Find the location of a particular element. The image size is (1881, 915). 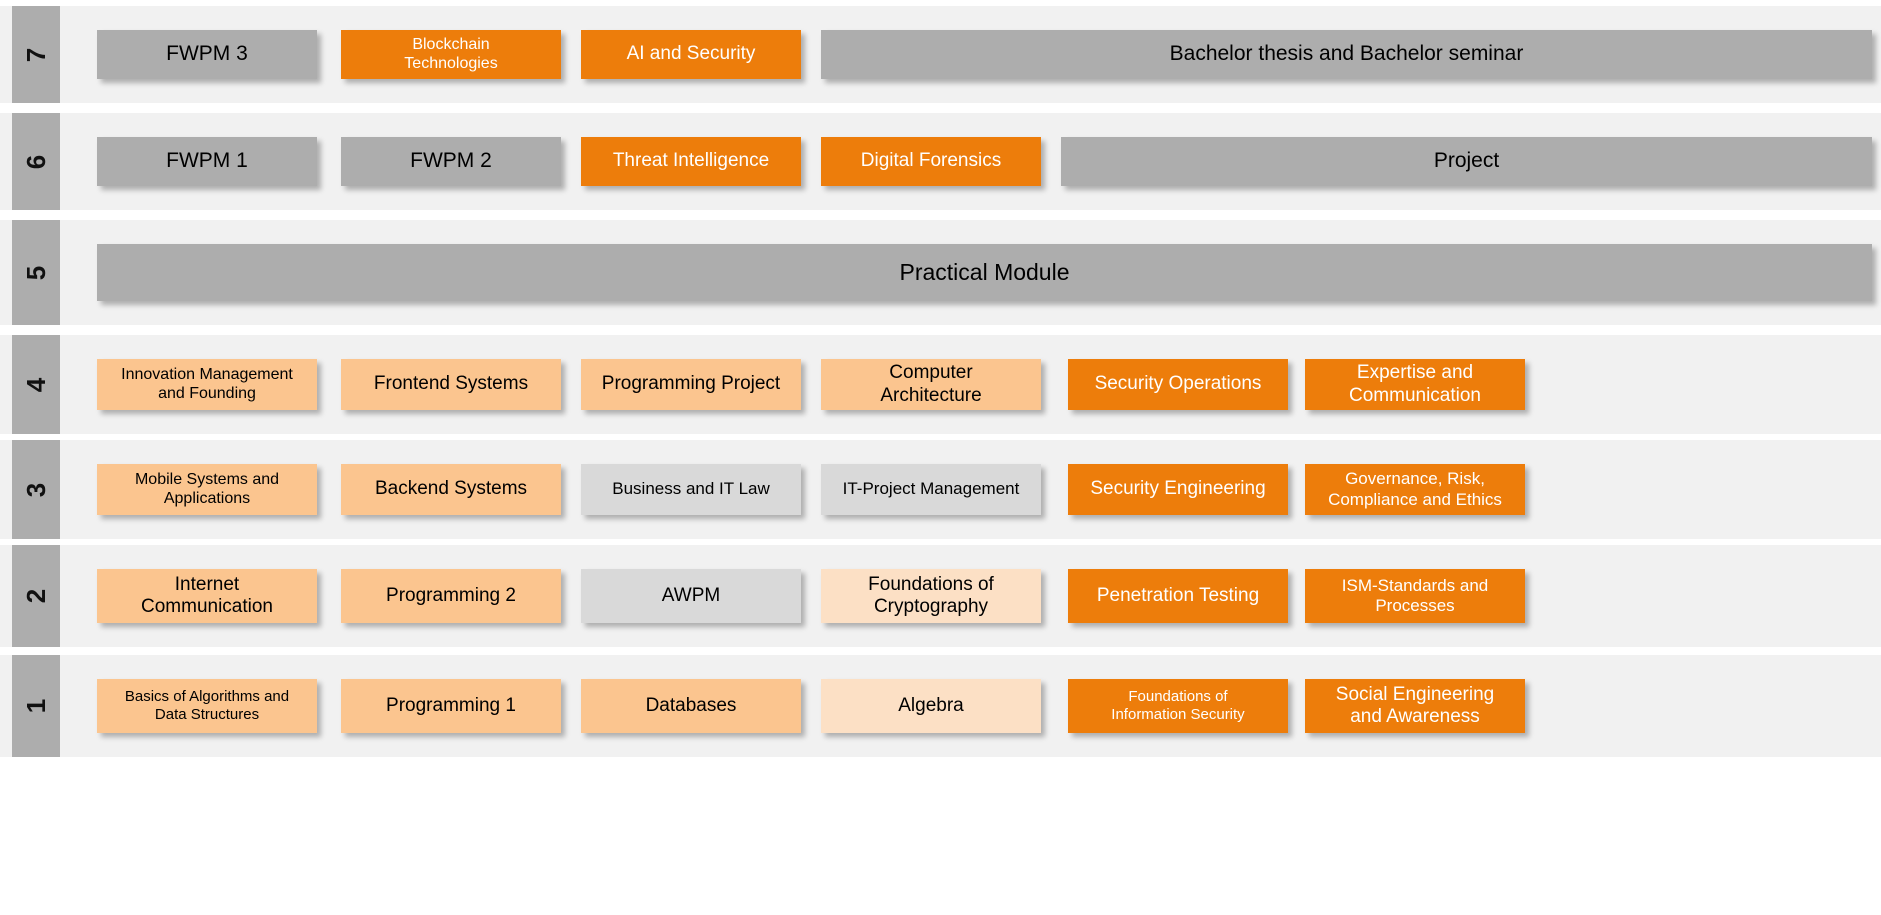

module-box: Backend Systems is located at coordinates (451, 489).